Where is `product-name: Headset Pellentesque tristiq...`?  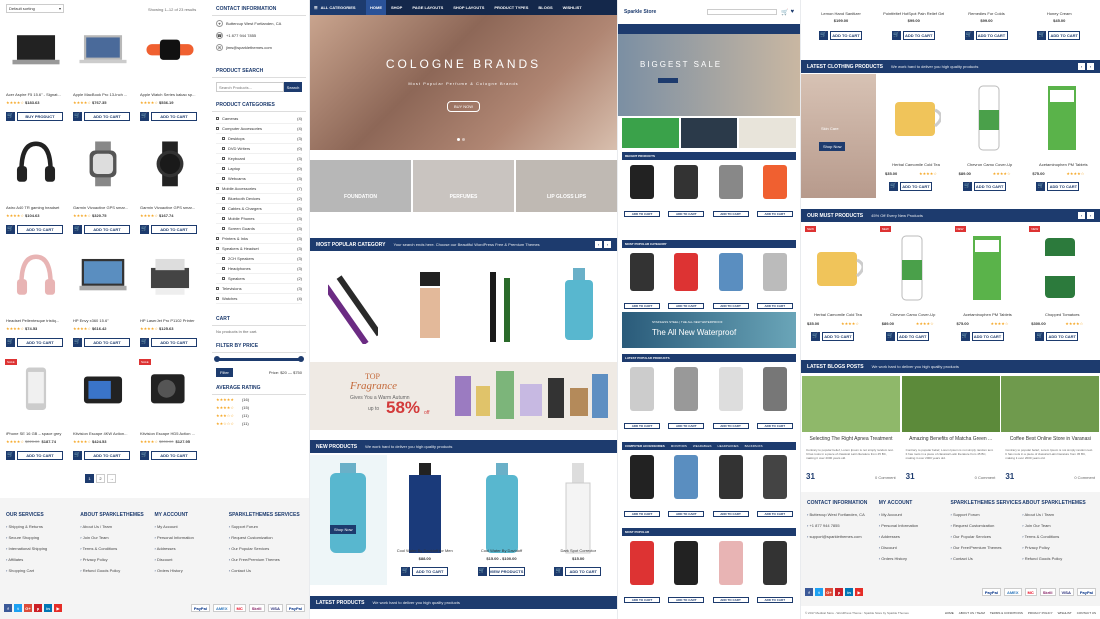
product-name: Headset Pellentesque tristiq... is located at coordinates (37, 320).